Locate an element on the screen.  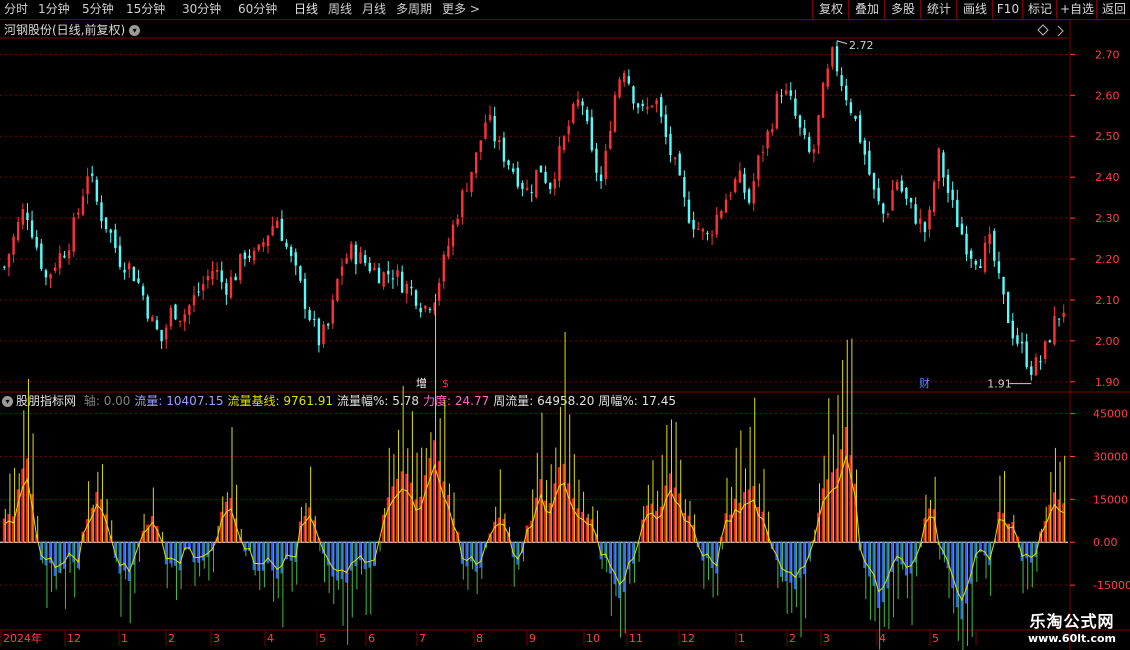
date-label: 12 is located at coordinates (688, 638).